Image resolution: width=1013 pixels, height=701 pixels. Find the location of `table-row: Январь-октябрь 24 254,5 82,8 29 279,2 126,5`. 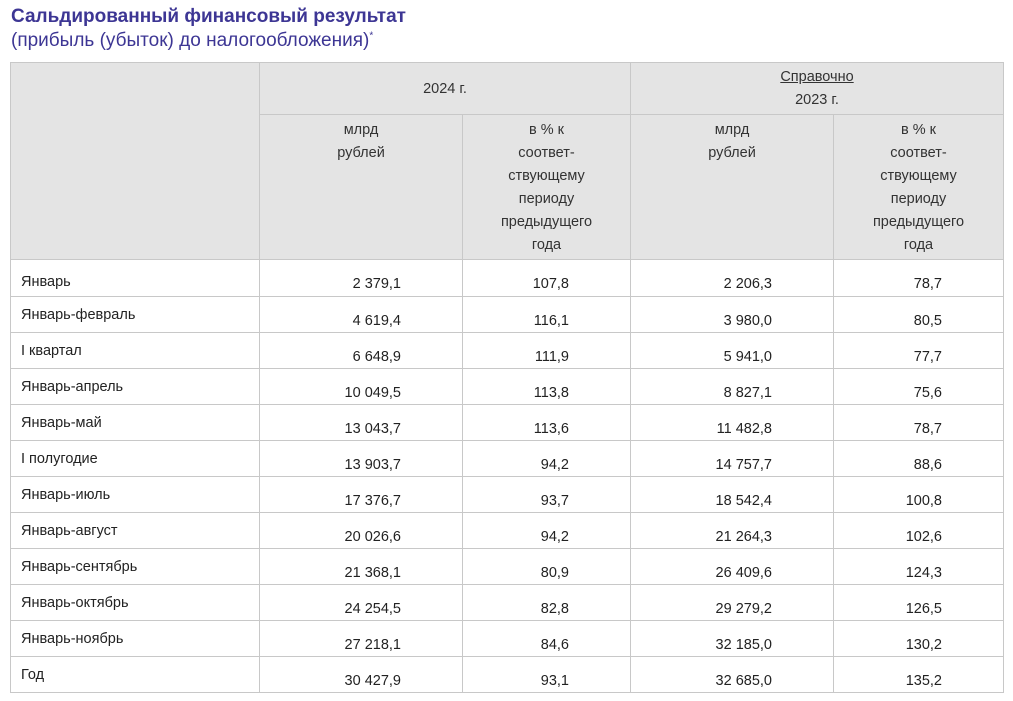

table-row: Январь-октябрь 24 254,5 82,8 29 279,2 126,5 is located at coordinates (507, 602).